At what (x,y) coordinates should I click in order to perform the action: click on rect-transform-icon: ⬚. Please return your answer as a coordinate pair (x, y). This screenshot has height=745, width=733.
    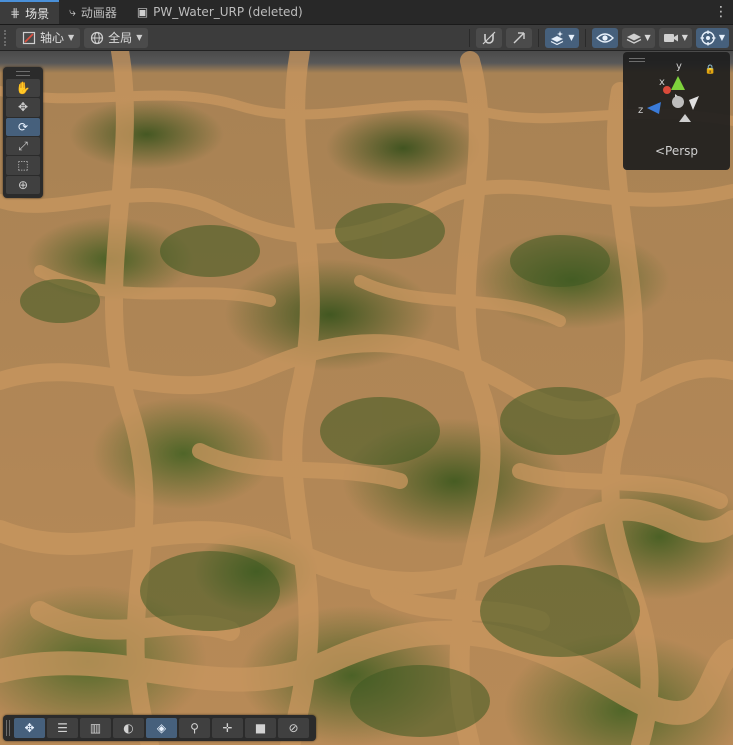
    Looking at the image, I should click on (23, 165).